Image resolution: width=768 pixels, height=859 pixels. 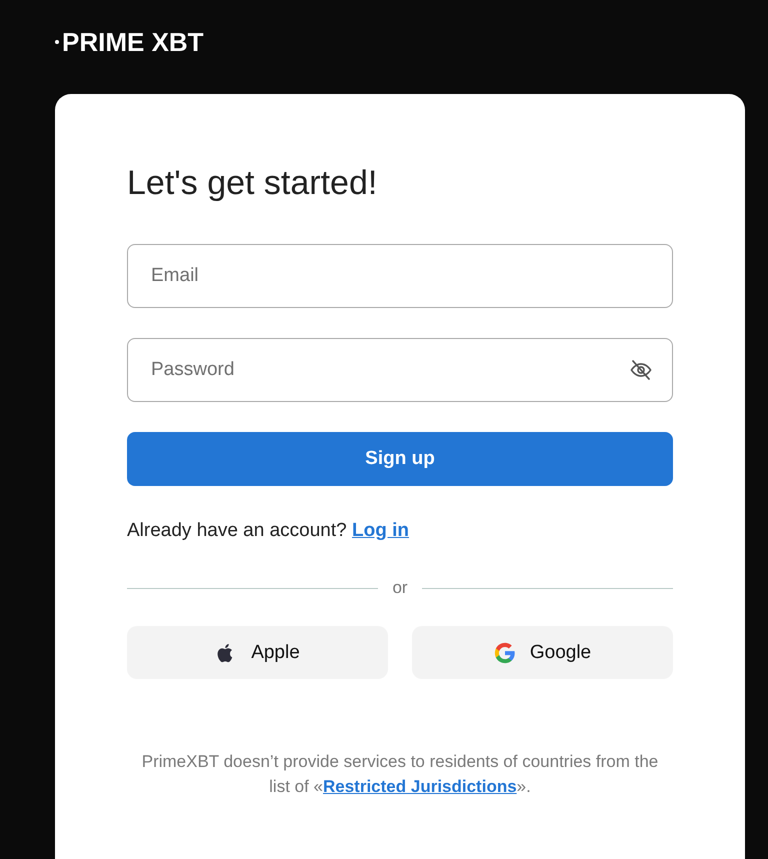 I want to click on sign-up-button: Sign up, so click(x=400, y=459).